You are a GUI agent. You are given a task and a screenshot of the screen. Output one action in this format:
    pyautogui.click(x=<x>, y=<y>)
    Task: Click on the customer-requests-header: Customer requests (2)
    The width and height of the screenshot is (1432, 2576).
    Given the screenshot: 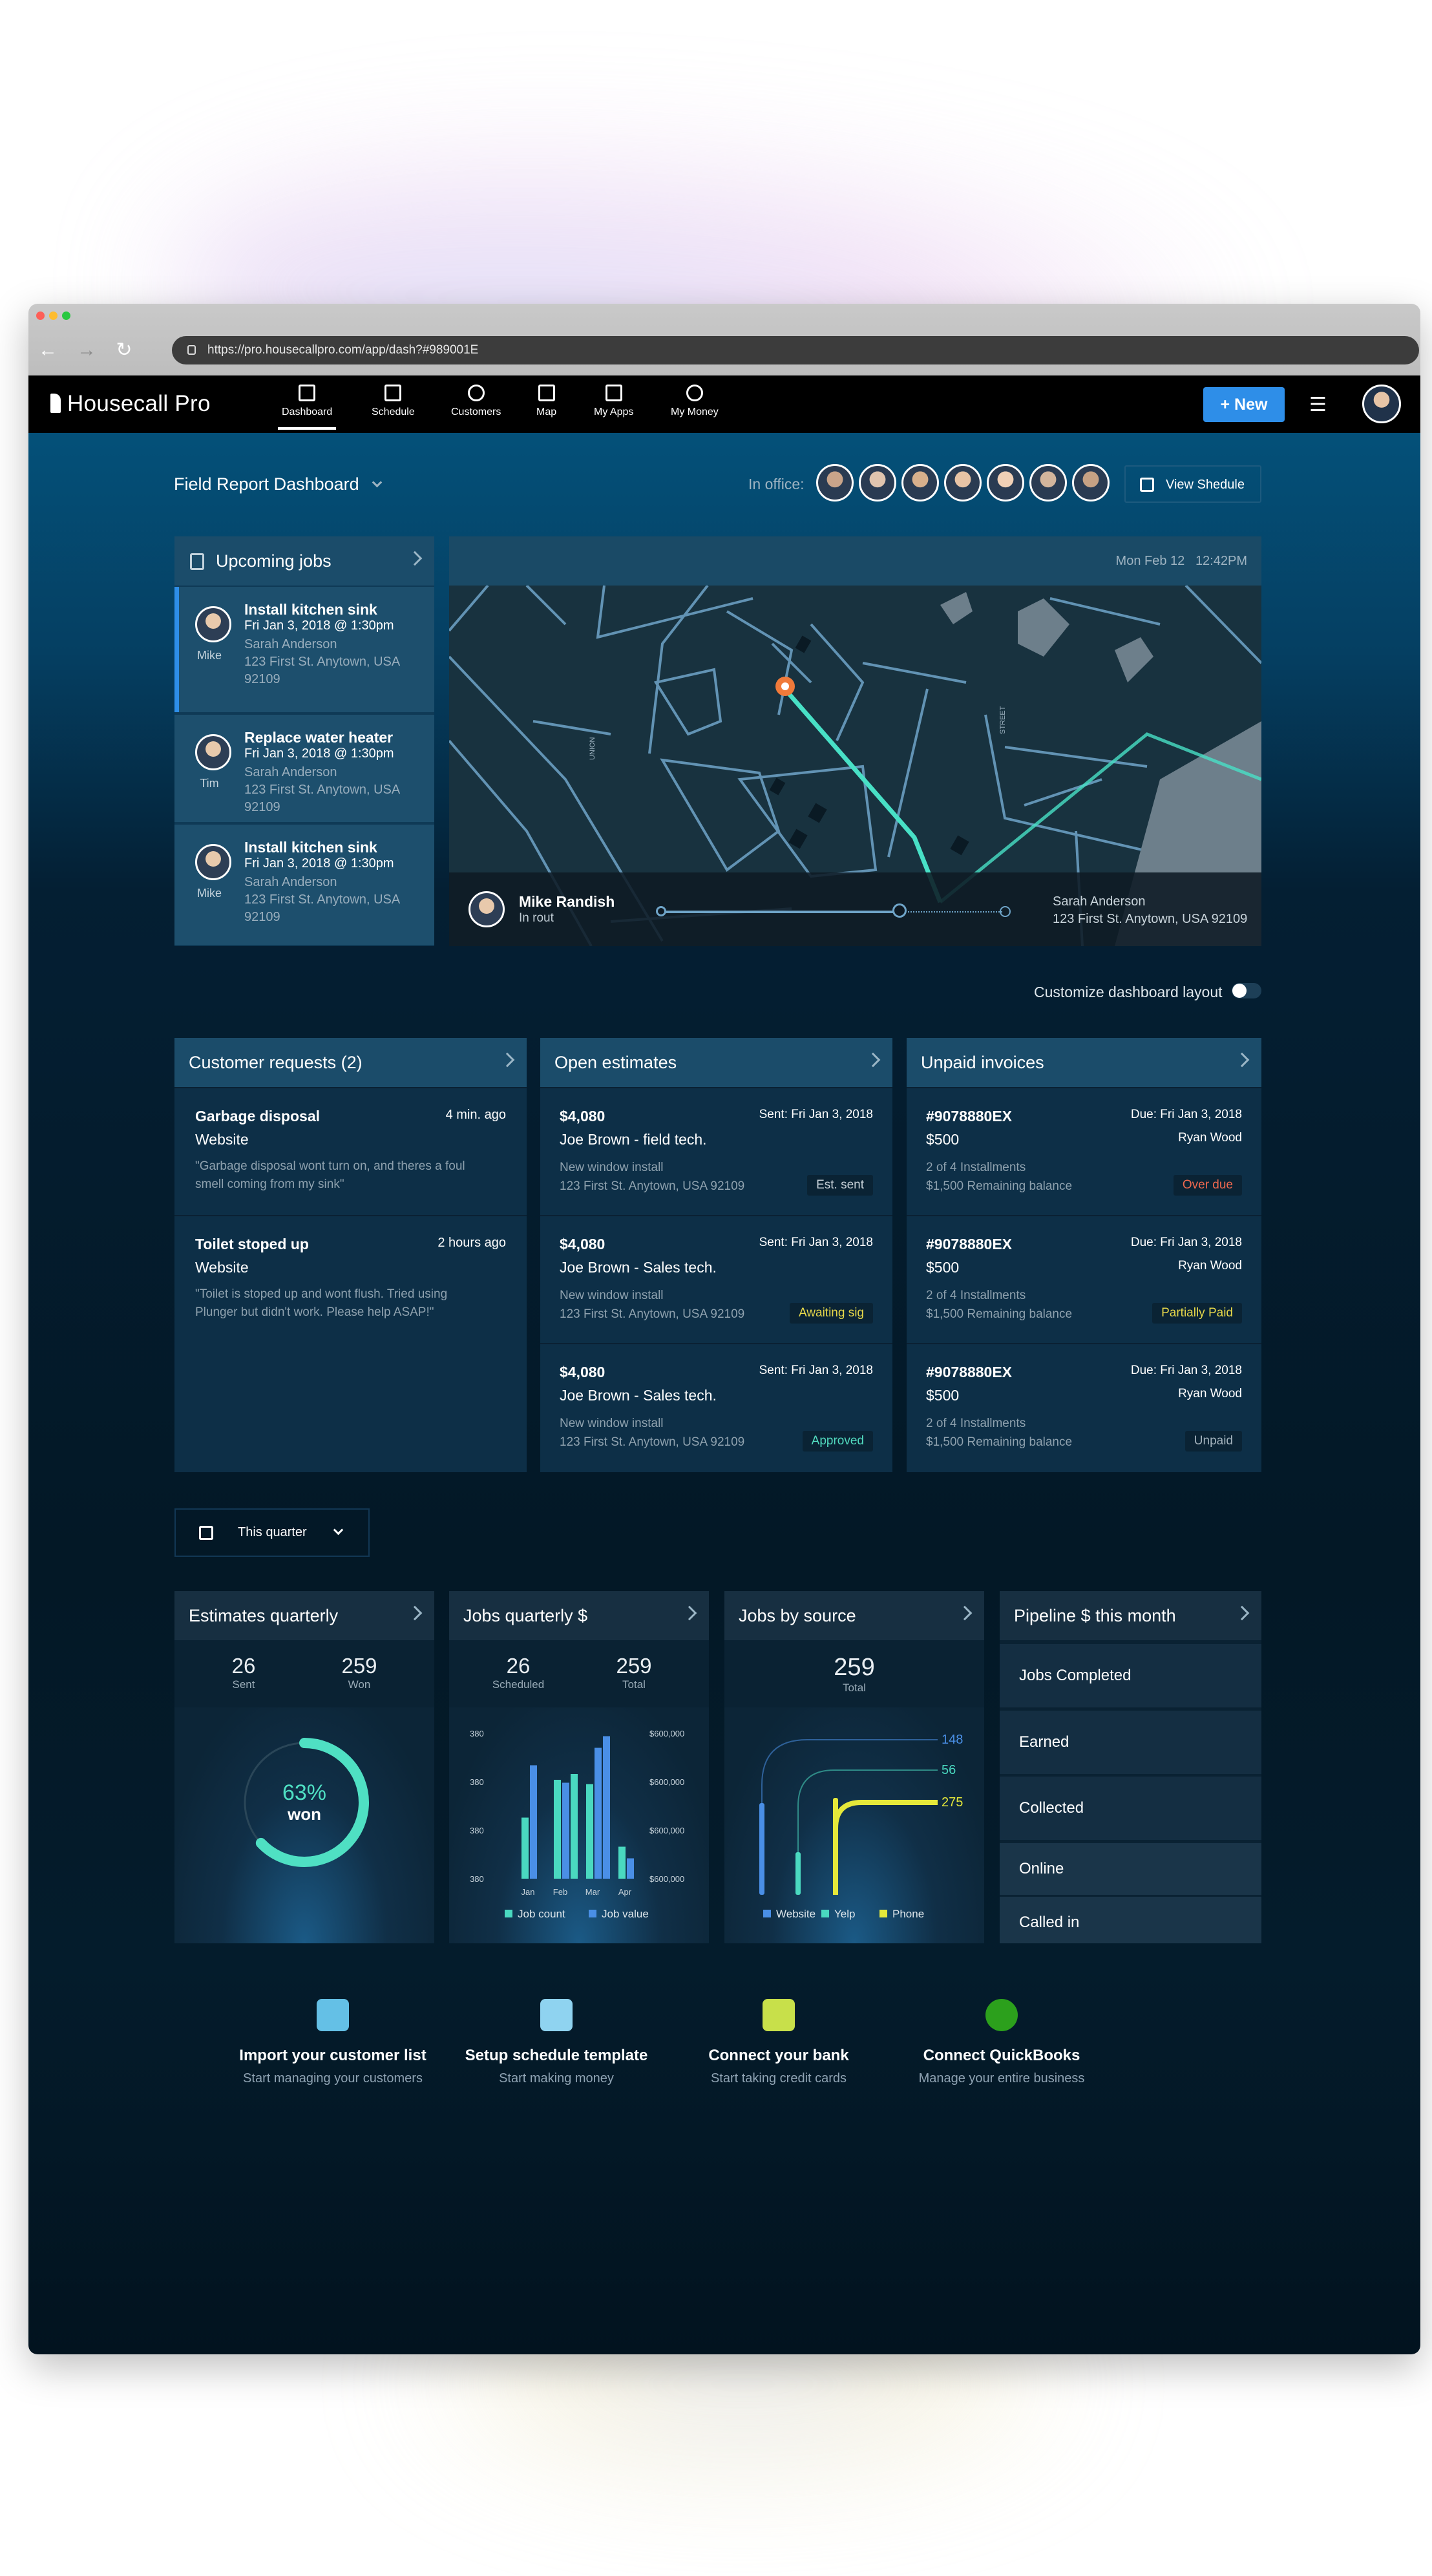 What is the action you would take?
    pyautogui.click(x=350, y=1062)
    